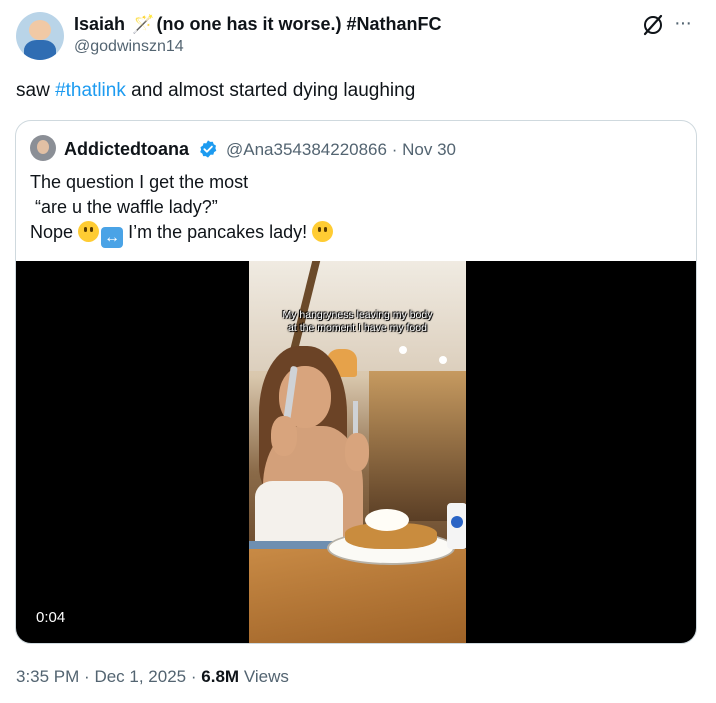  I want to click on tweet-footer: 3:35 PM · Dec 1, 2025 · 6.8M Views, so click(152, 677).